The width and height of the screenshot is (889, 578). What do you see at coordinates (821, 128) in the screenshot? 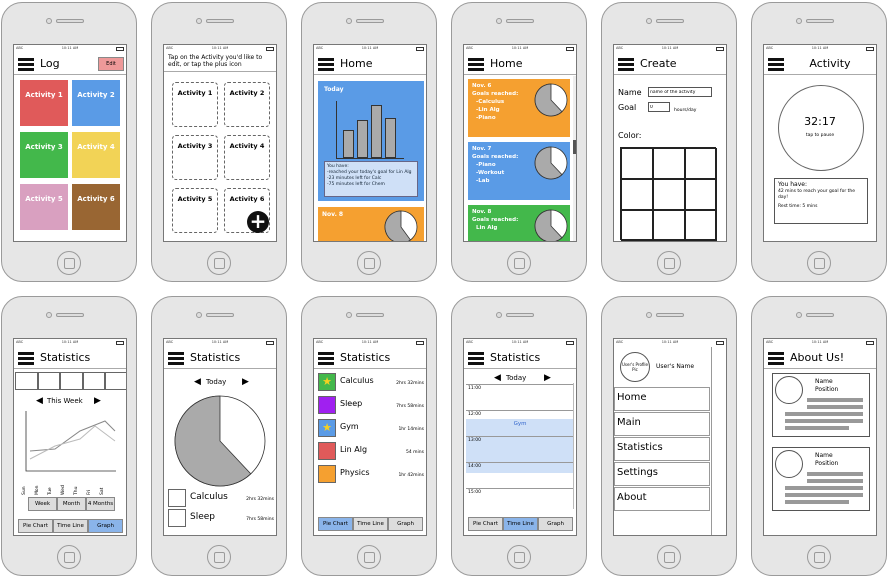
I see `timer-circle` at bounding box center [821, 128].